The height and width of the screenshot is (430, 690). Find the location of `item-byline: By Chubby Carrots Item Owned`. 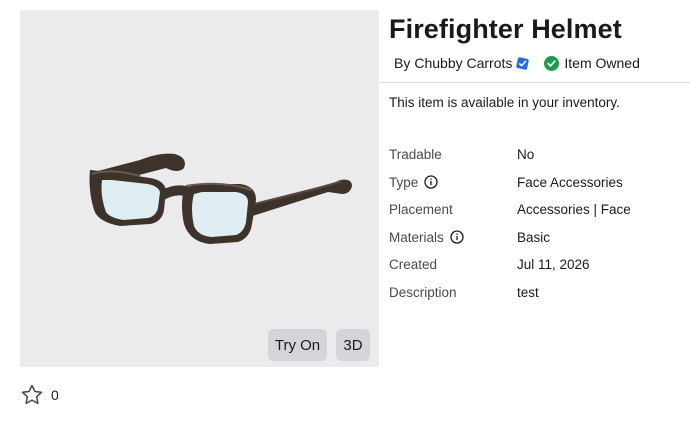

item-byline: By Chubby Carrots Item Owned is located at coordinates (517, 63).